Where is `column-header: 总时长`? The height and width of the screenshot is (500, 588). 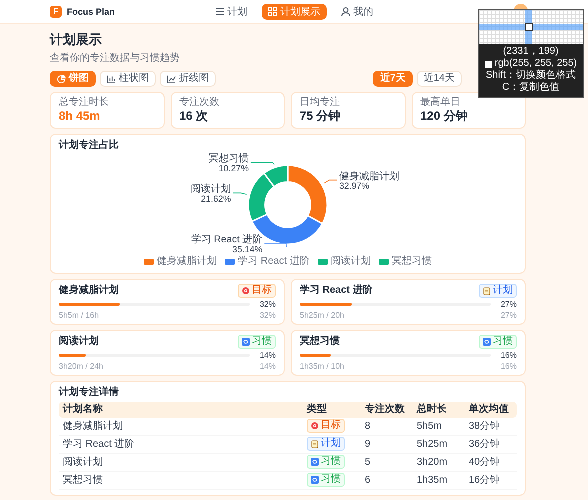
column-header: 总时长 is located at coordinates (439, 410).